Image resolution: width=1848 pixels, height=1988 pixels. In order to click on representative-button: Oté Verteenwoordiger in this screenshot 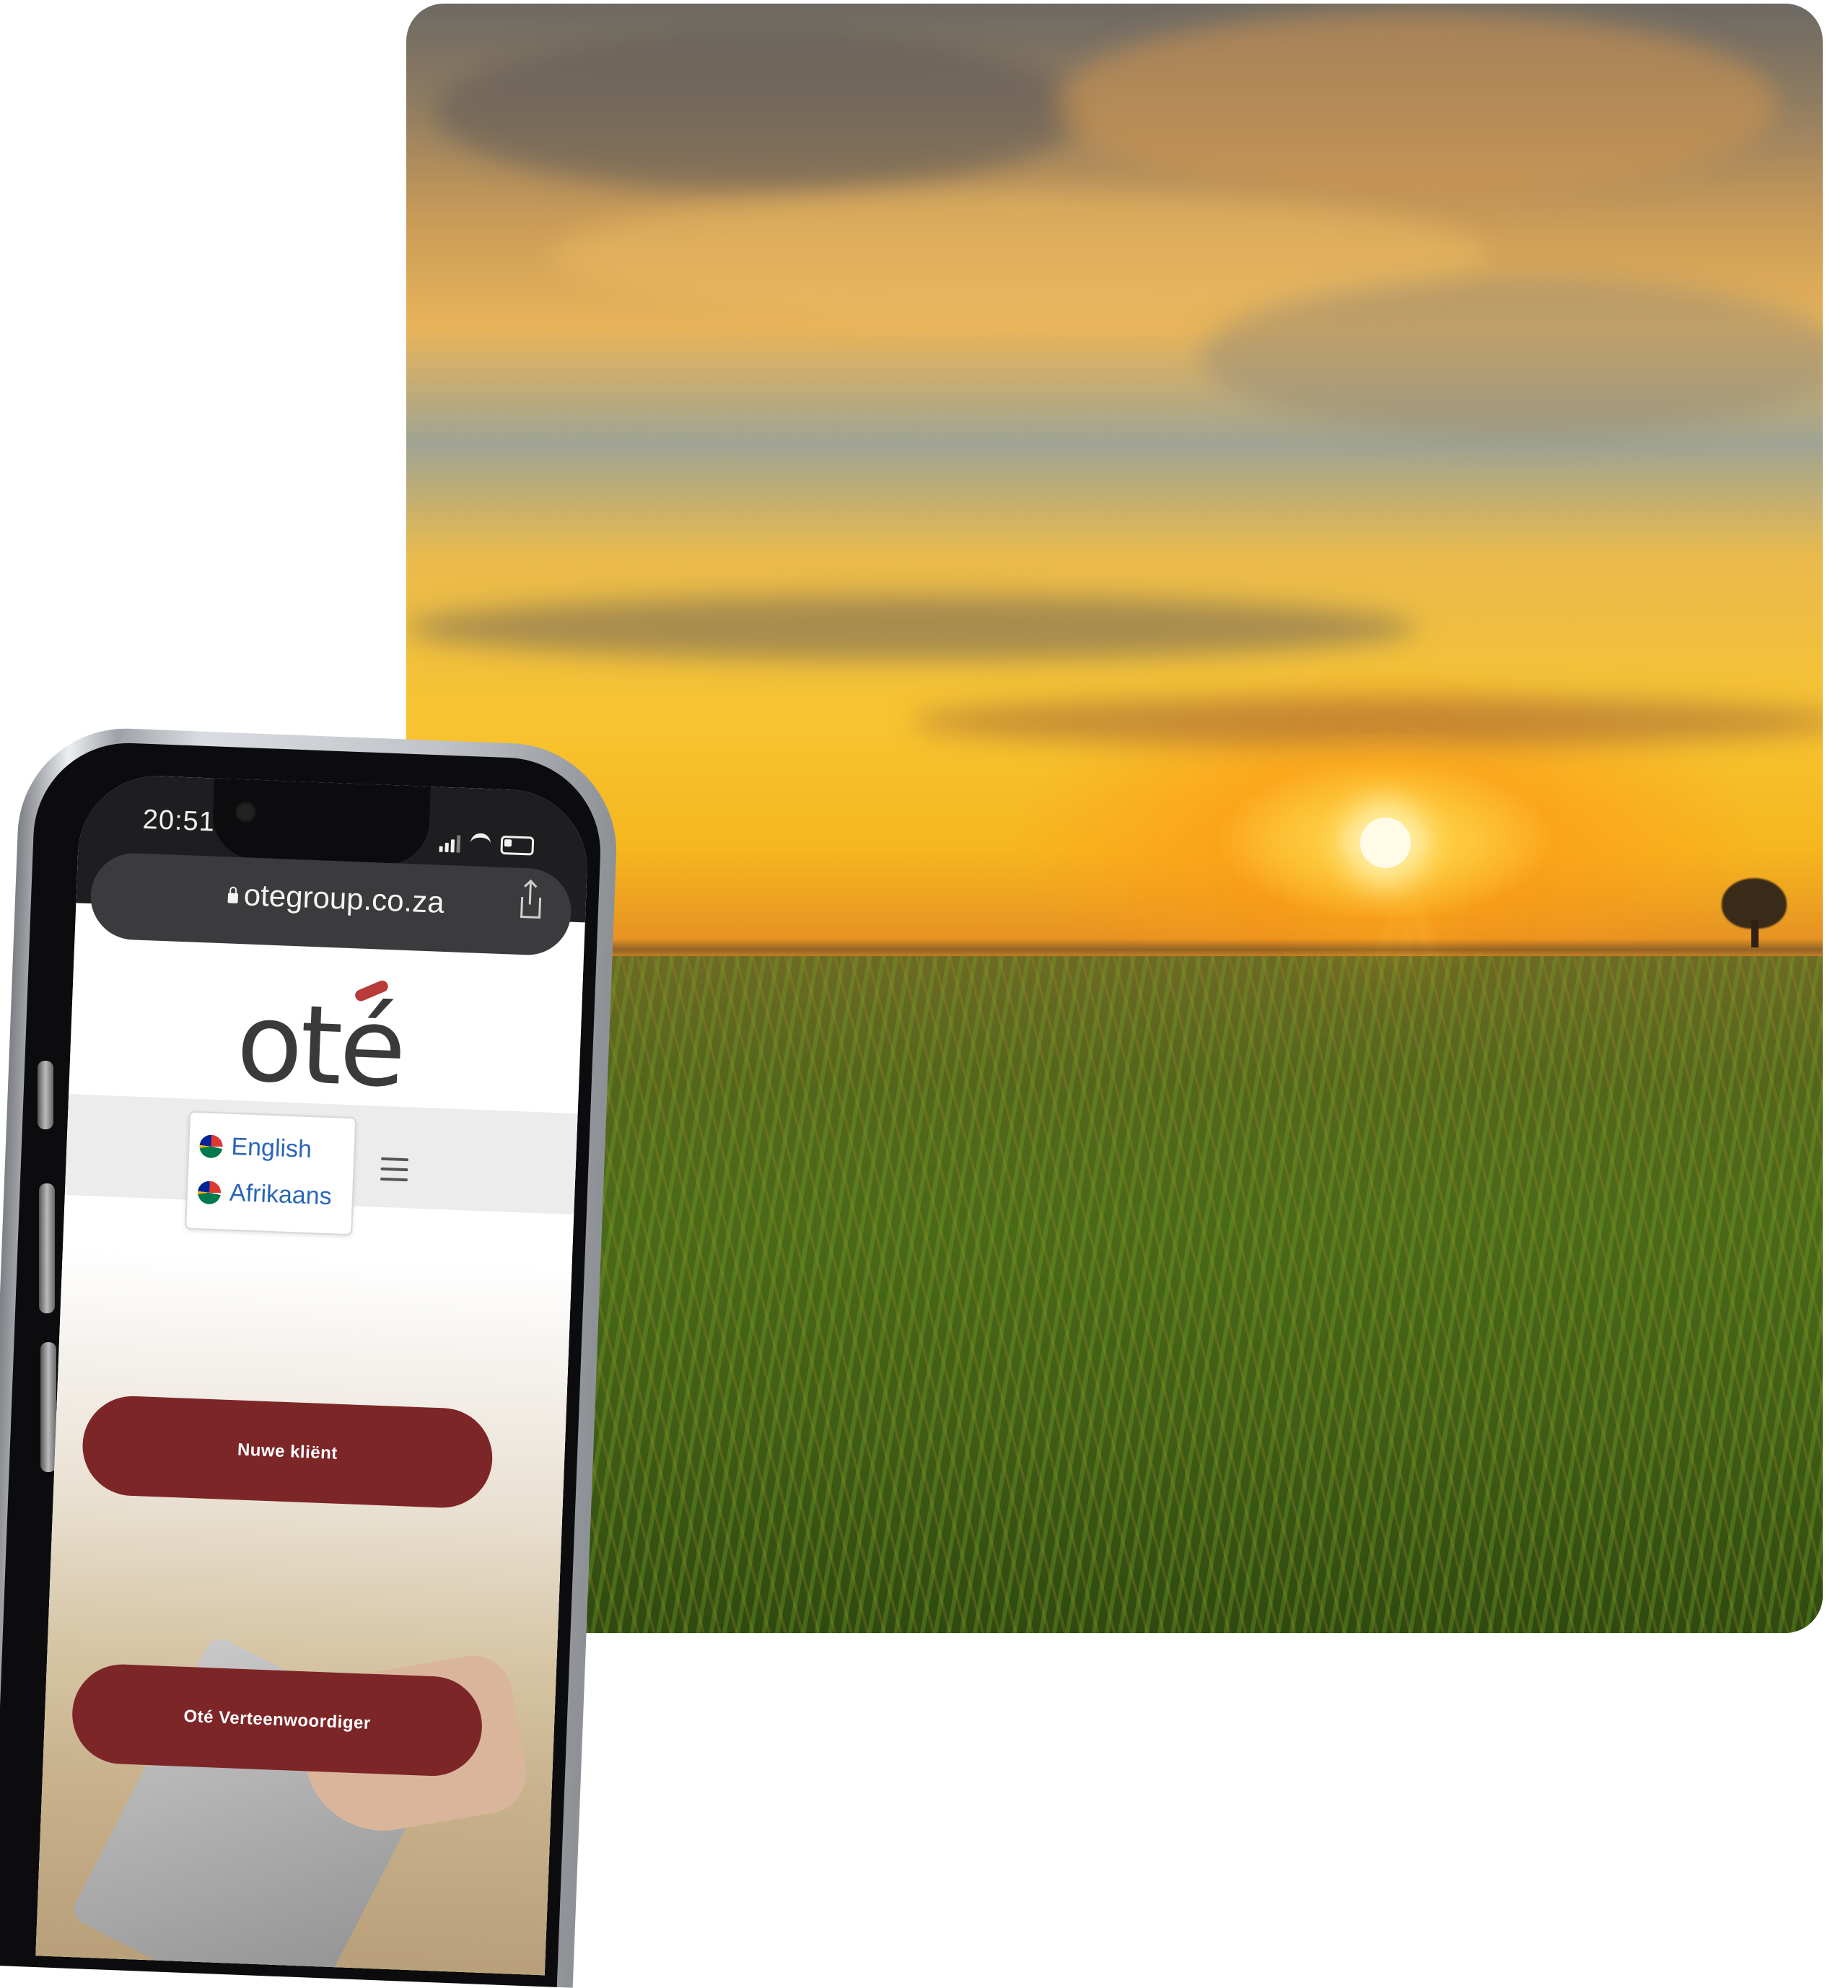, I will do `click(277, 1720)`.